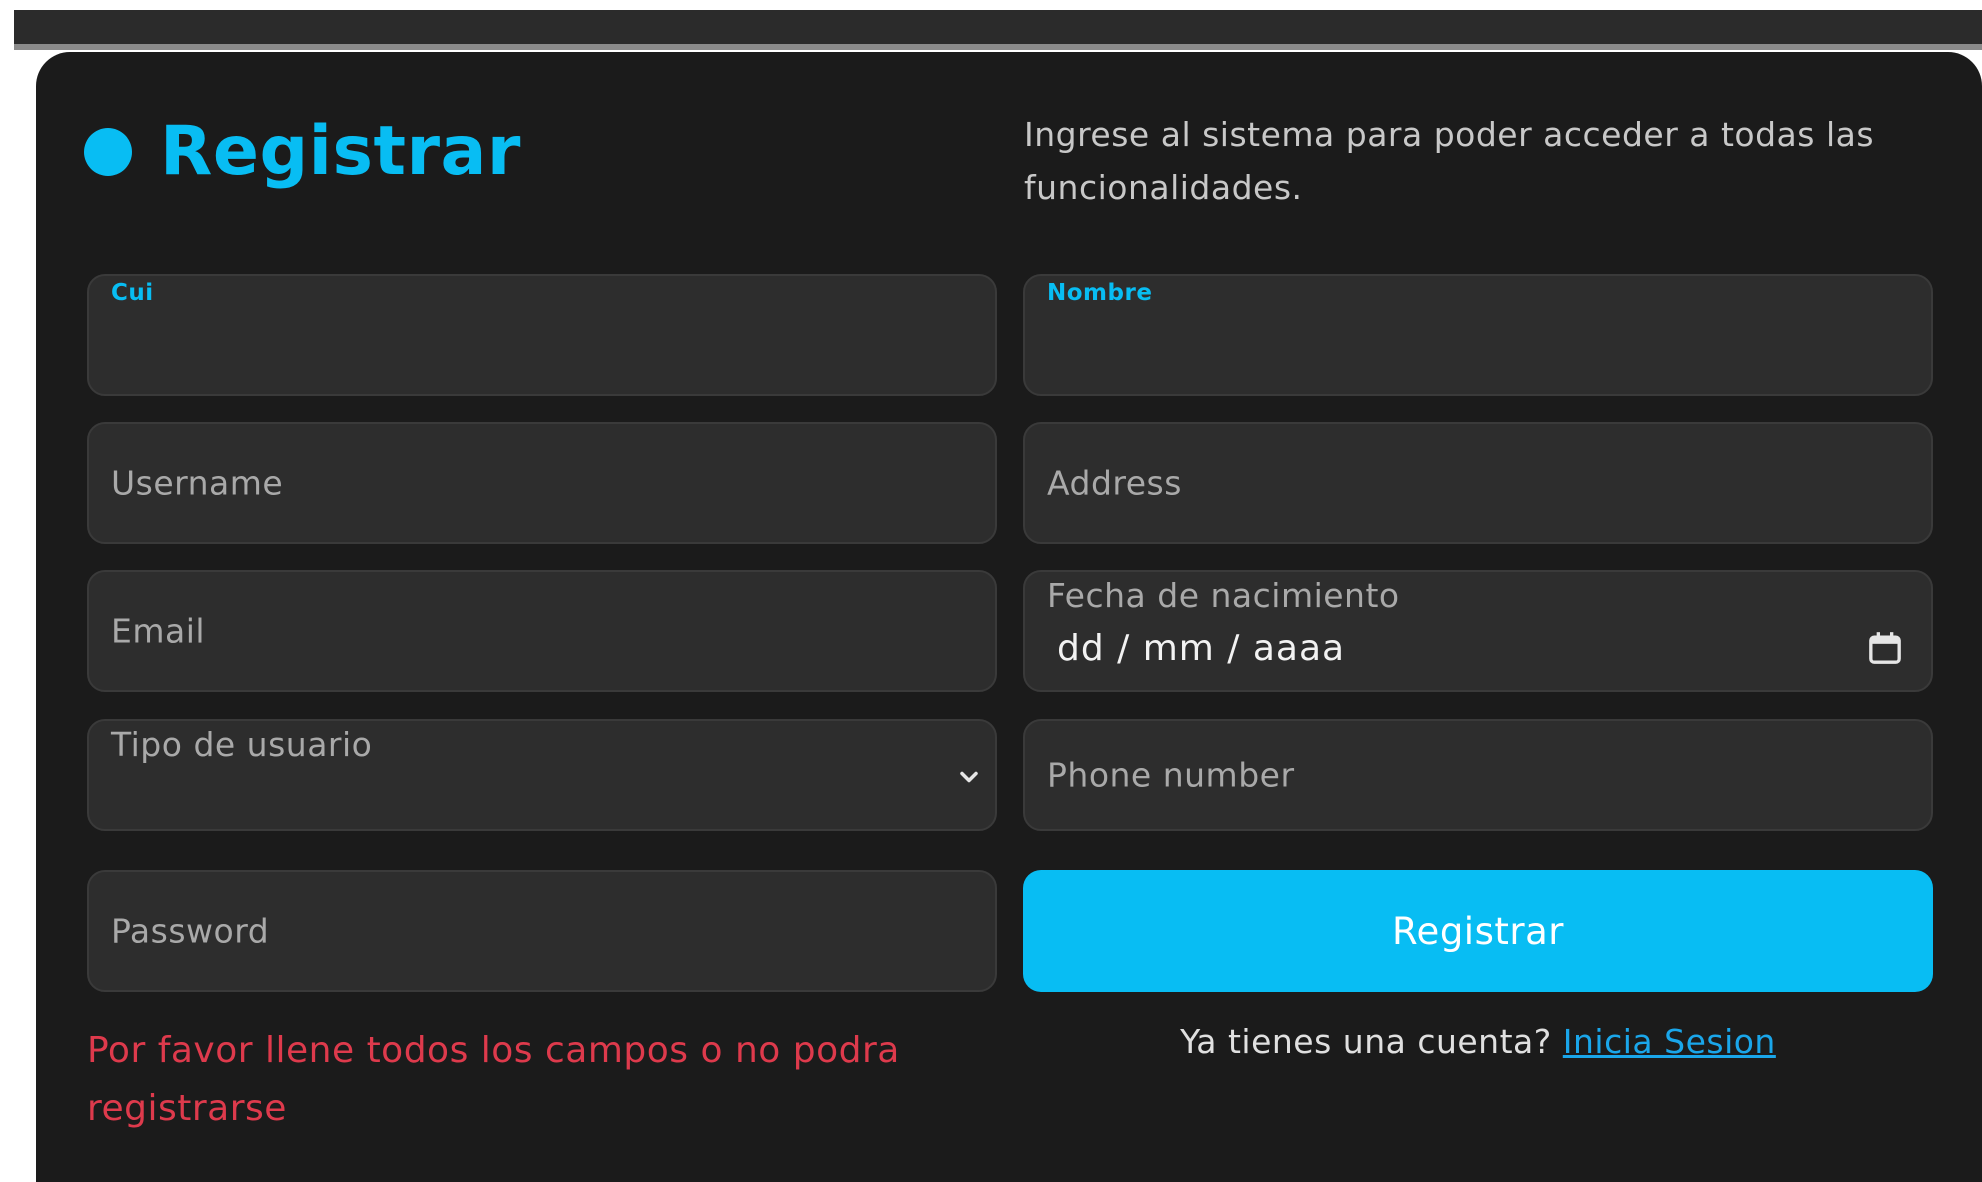 This screenshot has height=1182, width=1982. I want to click on page-title: Registrar, so click(340, 151).